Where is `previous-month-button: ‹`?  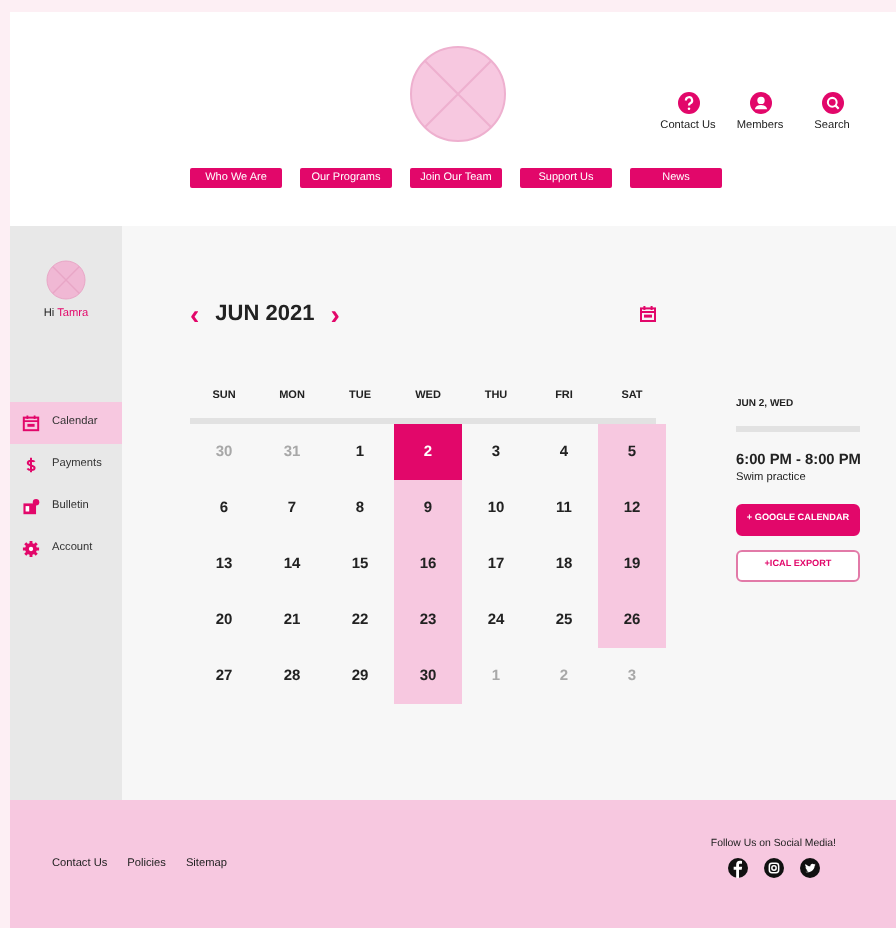
previous-month-button: ‹ is located at coordinates (195, 314).